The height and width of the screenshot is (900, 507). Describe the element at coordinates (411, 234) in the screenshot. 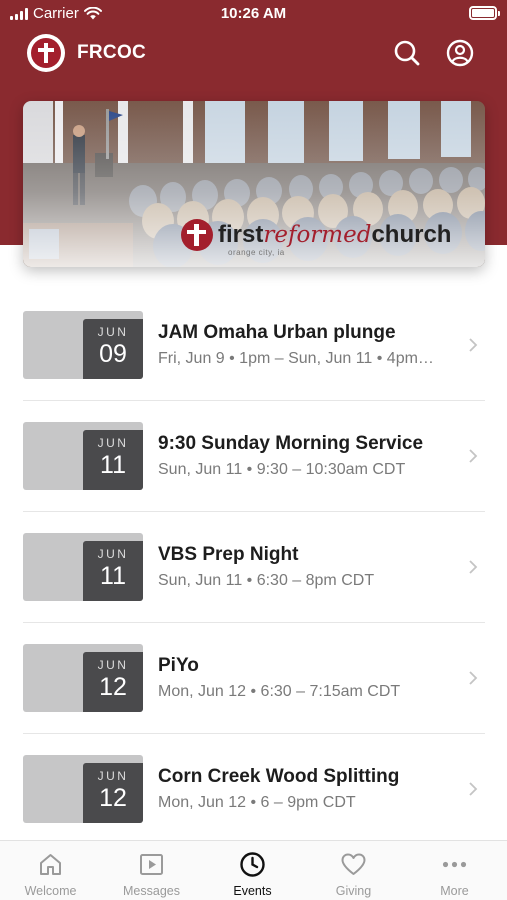

I see `brand-last: church` at that location.